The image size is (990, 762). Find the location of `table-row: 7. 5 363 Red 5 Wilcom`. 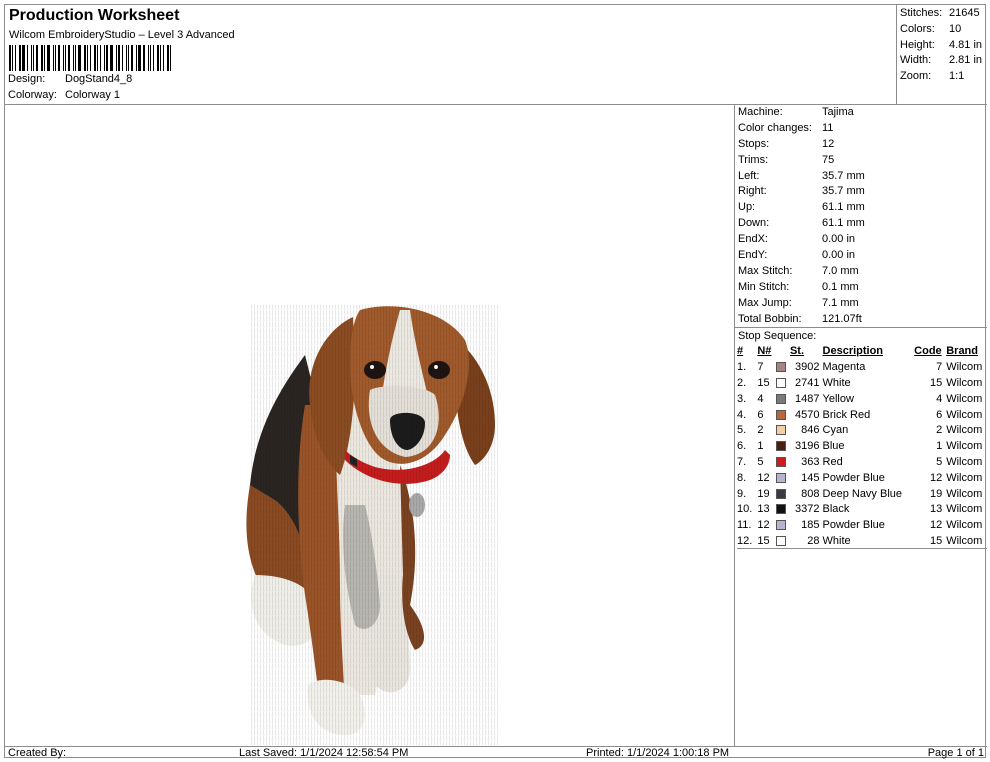

table-row: 7. 5 363 Red 5 Wilcom is located at coordinates (860, 461).